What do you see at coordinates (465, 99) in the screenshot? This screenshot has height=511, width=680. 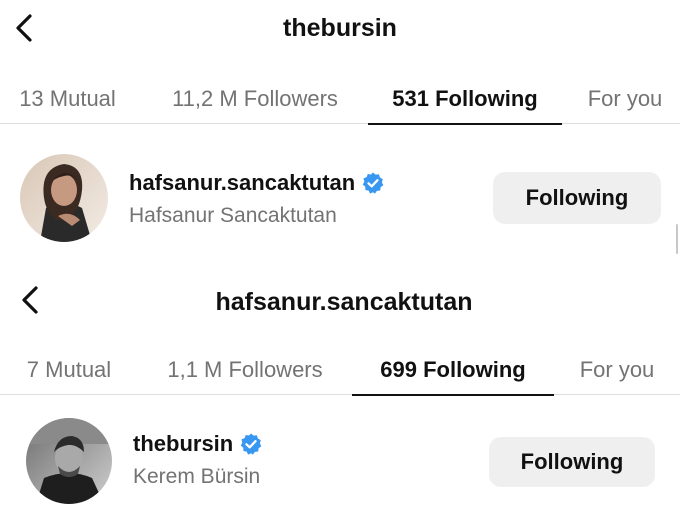 I see `tab-following: 531 Following` at bounding box center [465, 99].